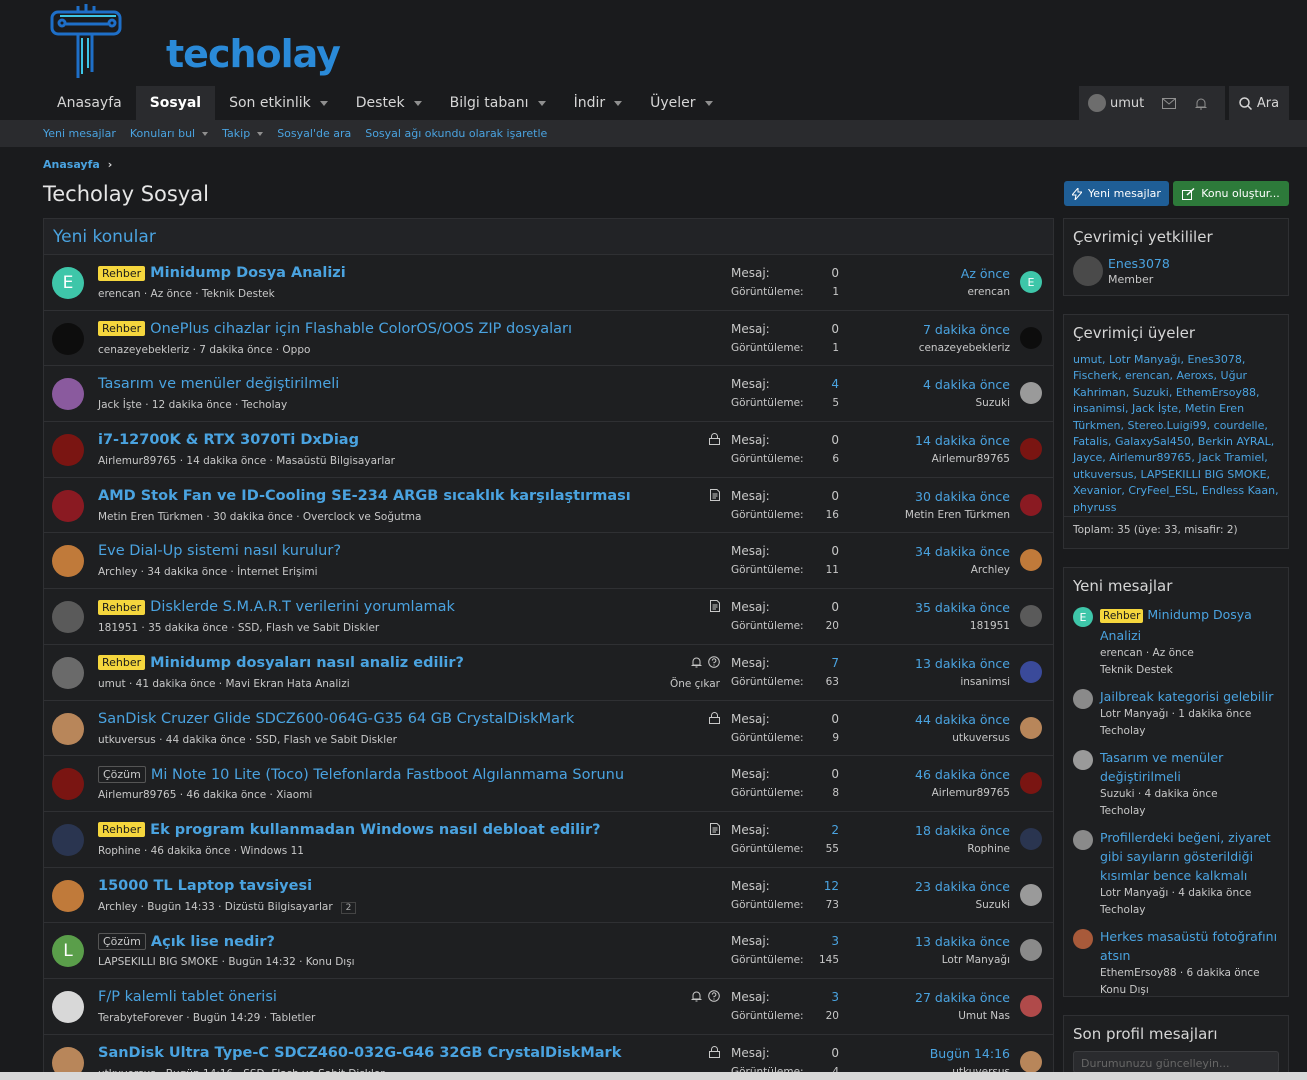 The width and height of the screenshot is (1307, 1080). I want to click on subnav-mark-read: Sosyal ağı okundu olarak işaretle, so click(456, 133).